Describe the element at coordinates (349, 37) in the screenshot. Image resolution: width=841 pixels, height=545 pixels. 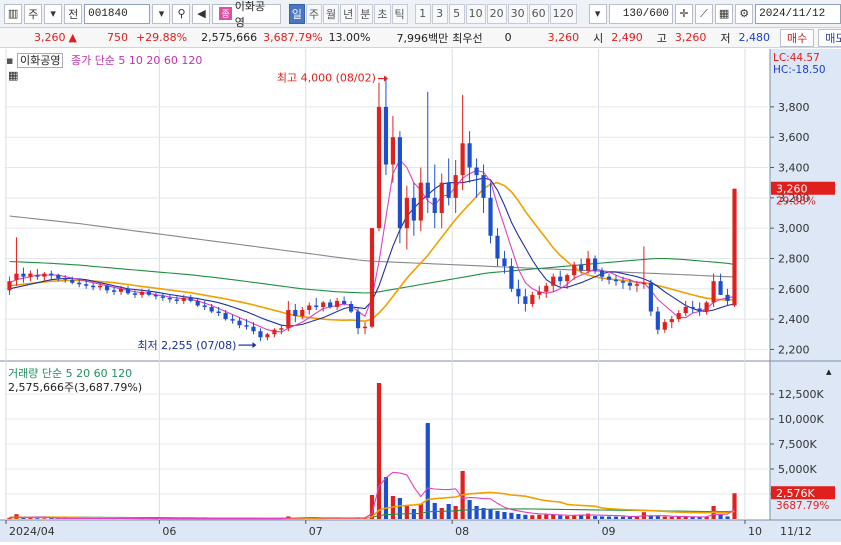
I see `turnover-rate: 13.00%` at that location.